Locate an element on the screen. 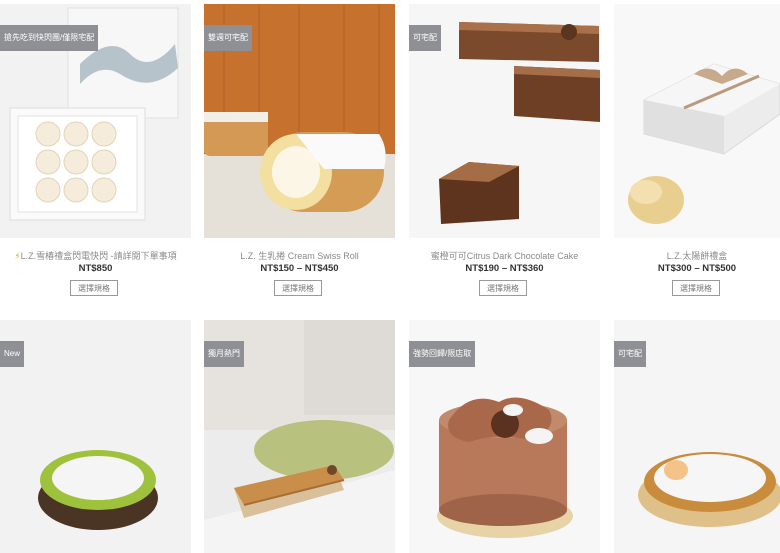 The height and width of the screenshot is (553, 780). product-title: 蜜橙可可Citrus Dark Chocolate Cake is located at coordinates (504, 255).